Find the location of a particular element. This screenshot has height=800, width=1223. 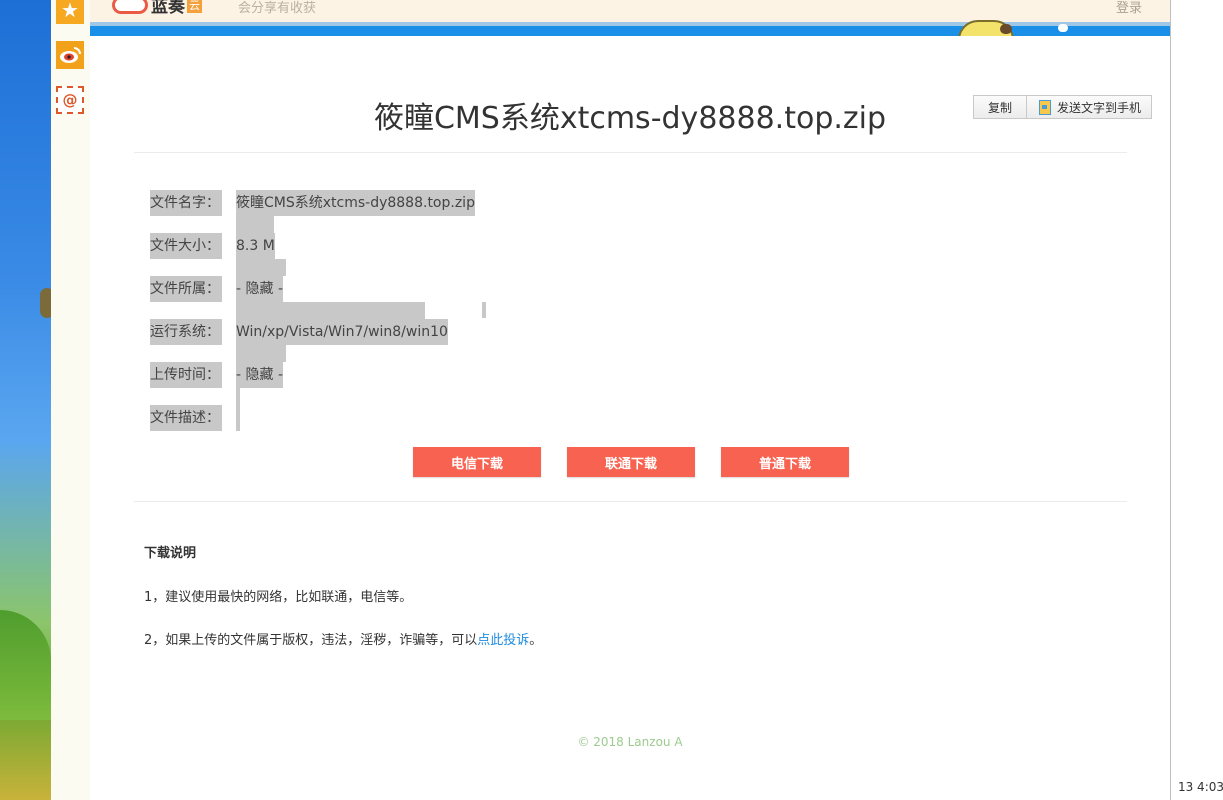

normal-download-button: 普通下载 is located at coordinates (785, 462).